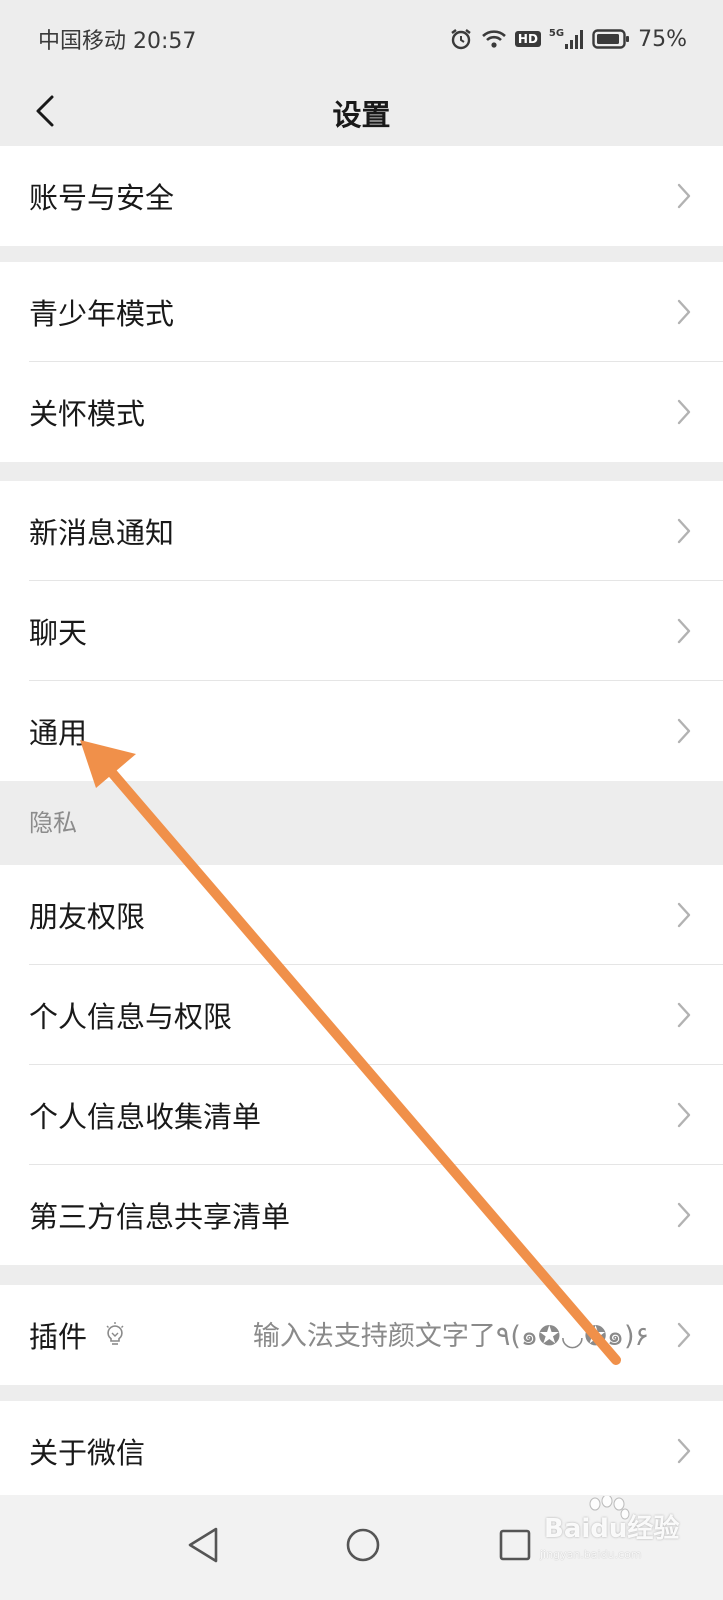 Image resolution: width=723 pixels, height=1600 pixels. I want to click on settings-item-account-security: 账号与安全, so click(361, 196).